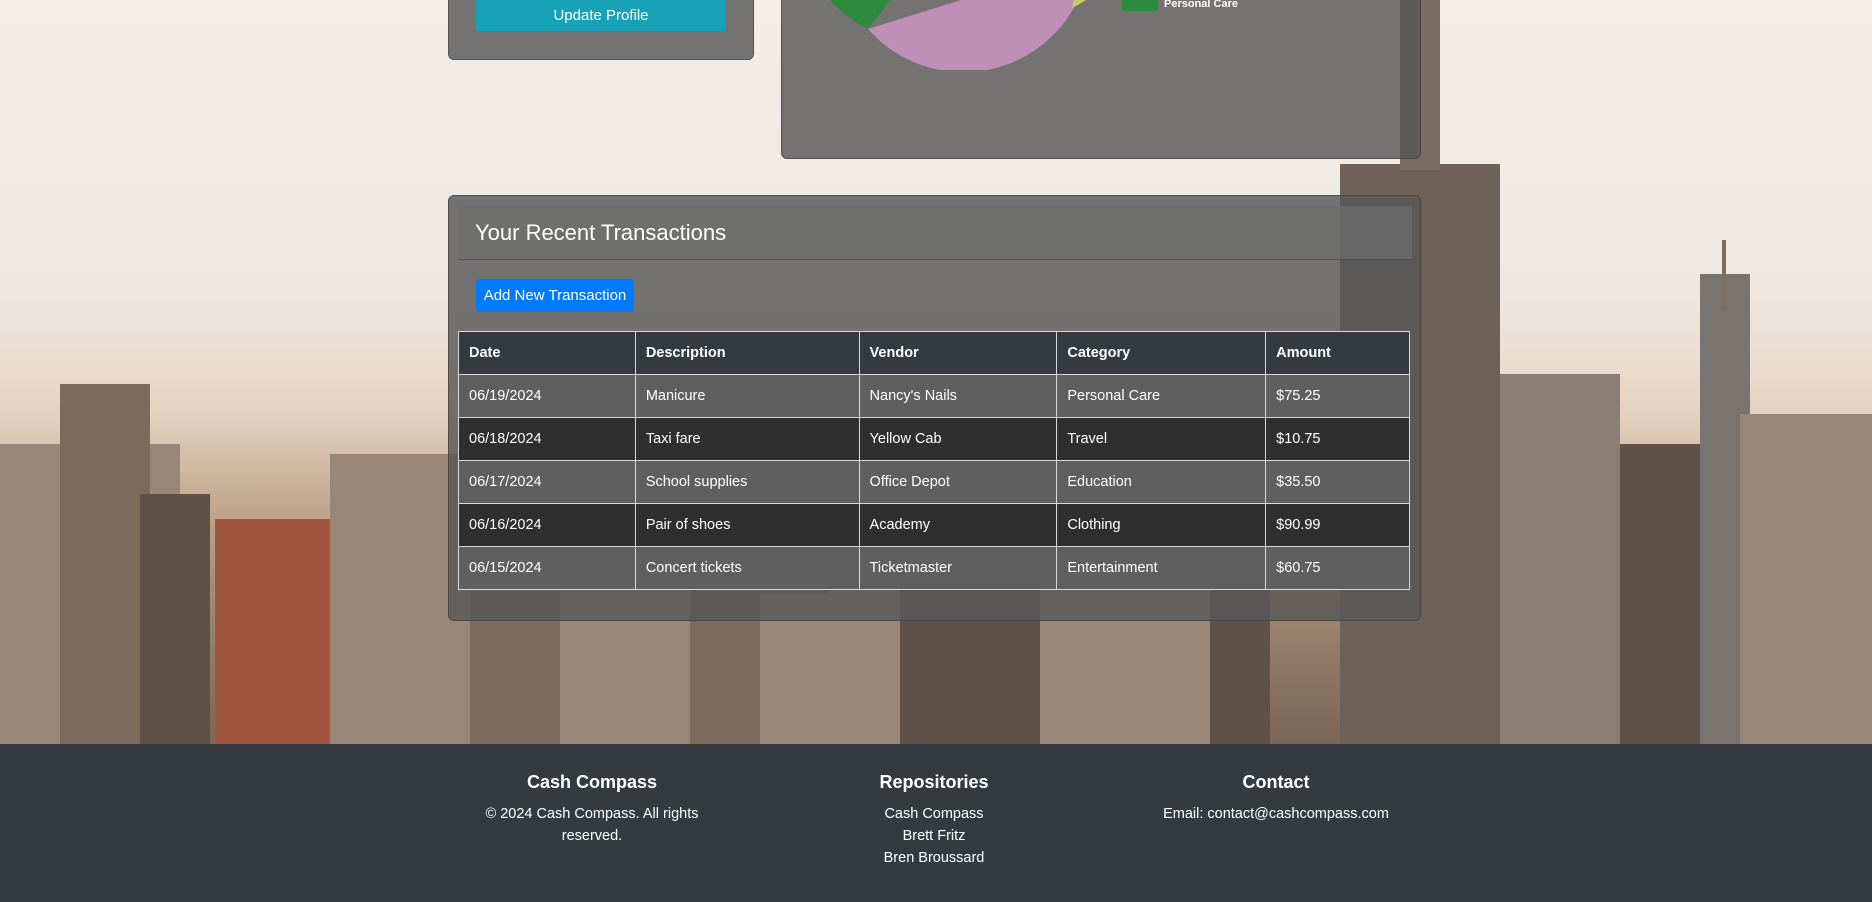 The width and height of the screenshot is (1872, 902). I want to click on footer-contact-title: Contact, so click(1276, 782).